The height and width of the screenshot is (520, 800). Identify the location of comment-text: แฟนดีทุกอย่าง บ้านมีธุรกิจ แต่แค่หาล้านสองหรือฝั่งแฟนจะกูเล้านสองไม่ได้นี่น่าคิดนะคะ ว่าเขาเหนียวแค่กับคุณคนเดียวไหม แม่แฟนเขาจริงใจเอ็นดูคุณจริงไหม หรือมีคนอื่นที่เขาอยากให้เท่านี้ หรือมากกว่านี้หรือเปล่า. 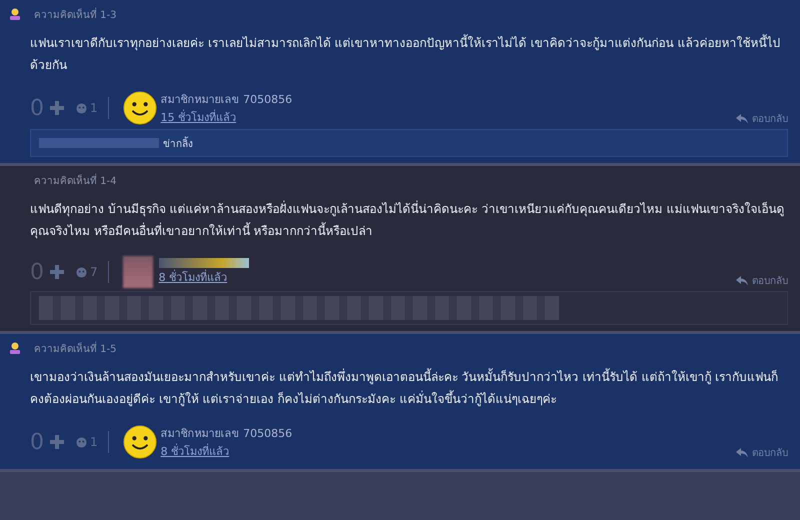
(408, 220).